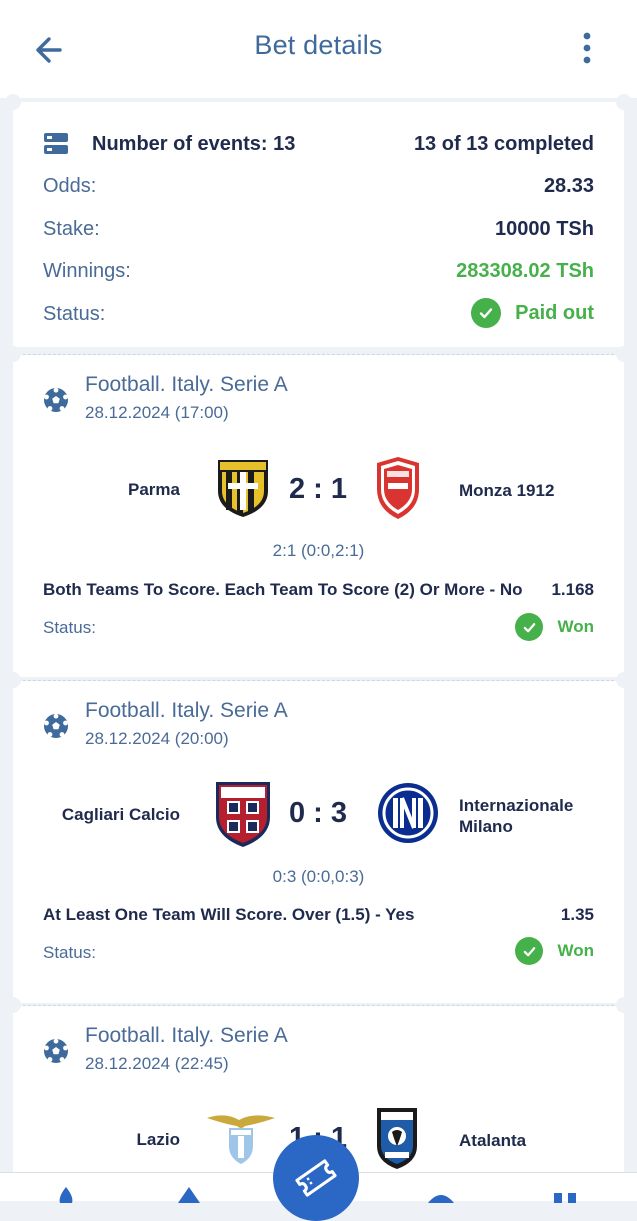 This screenshot has width=637, height=1221. I want to click on winnings-label: Winnings:, so click(87, 271).